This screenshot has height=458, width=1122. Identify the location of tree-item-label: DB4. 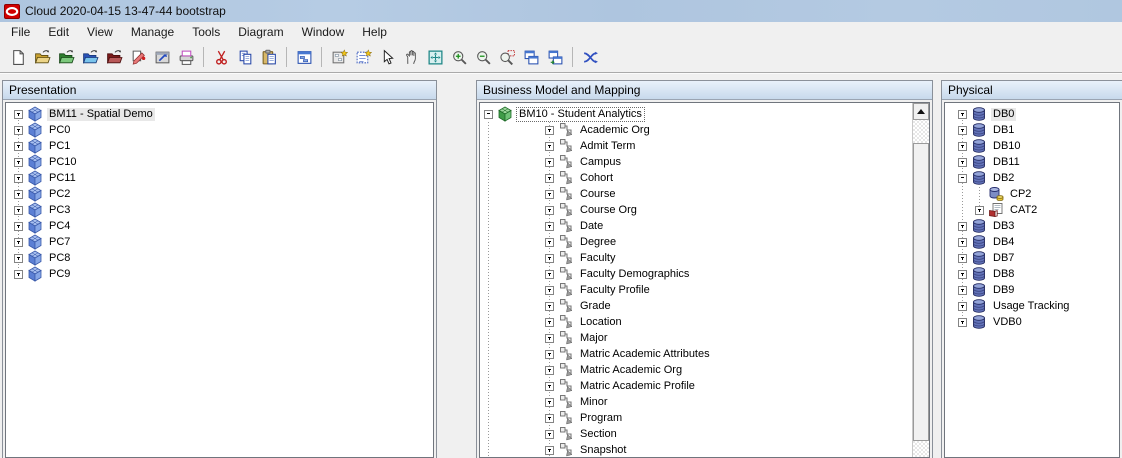
(1003, 242).